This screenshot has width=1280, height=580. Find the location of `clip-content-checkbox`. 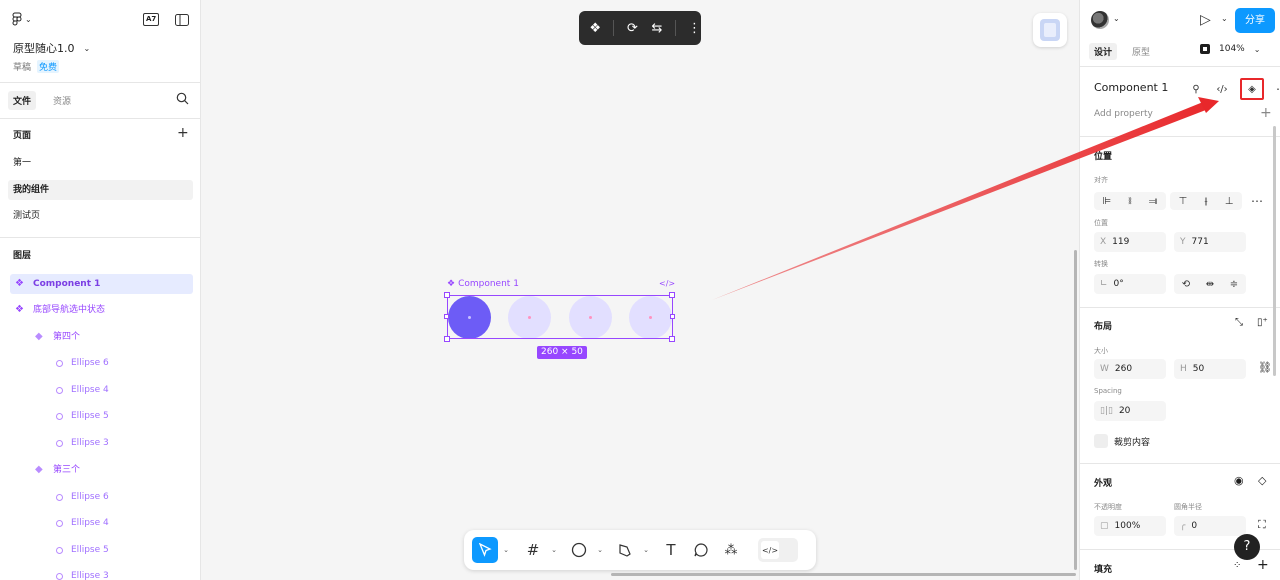

clip-content-checkbox is located at coordinates (1101, 441).